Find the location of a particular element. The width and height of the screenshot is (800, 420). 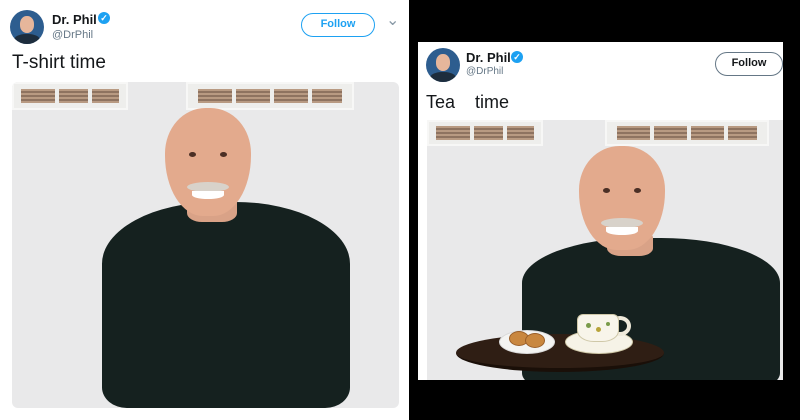

chevron-down-icon: ⌄ is located at coordinates (392, 20).